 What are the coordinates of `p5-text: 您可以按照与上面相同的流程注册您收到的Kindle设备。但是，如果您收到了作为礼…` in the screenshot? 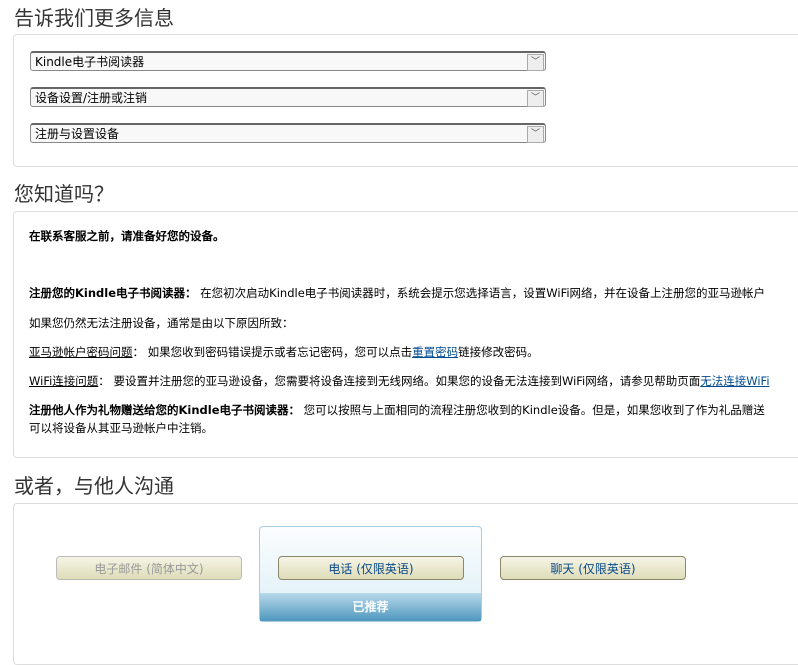 It's located at (532, 410).